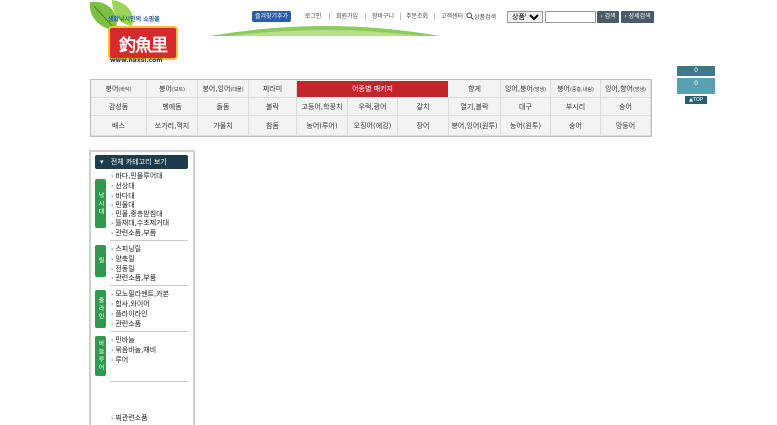  What do you see at coordinates (696, 71) in the screenshot?
I see `widget-count-top: 0` at bounding box center [696, 71].